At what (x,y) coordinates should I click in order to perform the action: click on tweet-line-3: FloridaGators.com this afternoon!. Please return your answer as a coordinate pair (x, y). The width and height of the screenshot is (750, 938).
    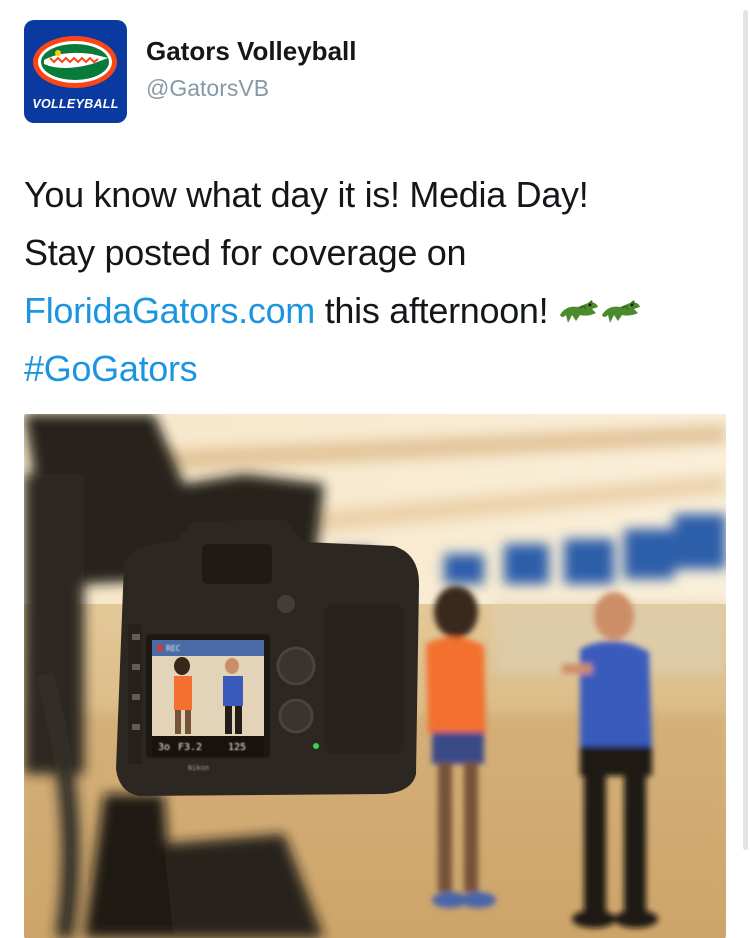
    Looking at the image, I should click on (374, 311).